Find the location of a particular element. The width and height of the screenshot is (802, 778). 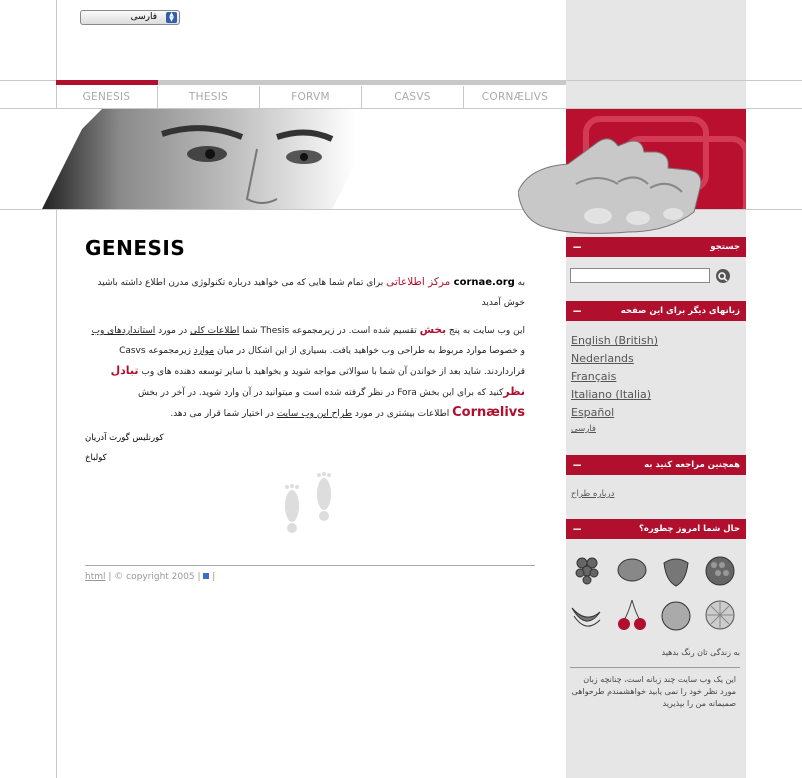

sidebar-languages-header: زبانهای دیگر برای این صفحه − is located at coordinates (656, 311).